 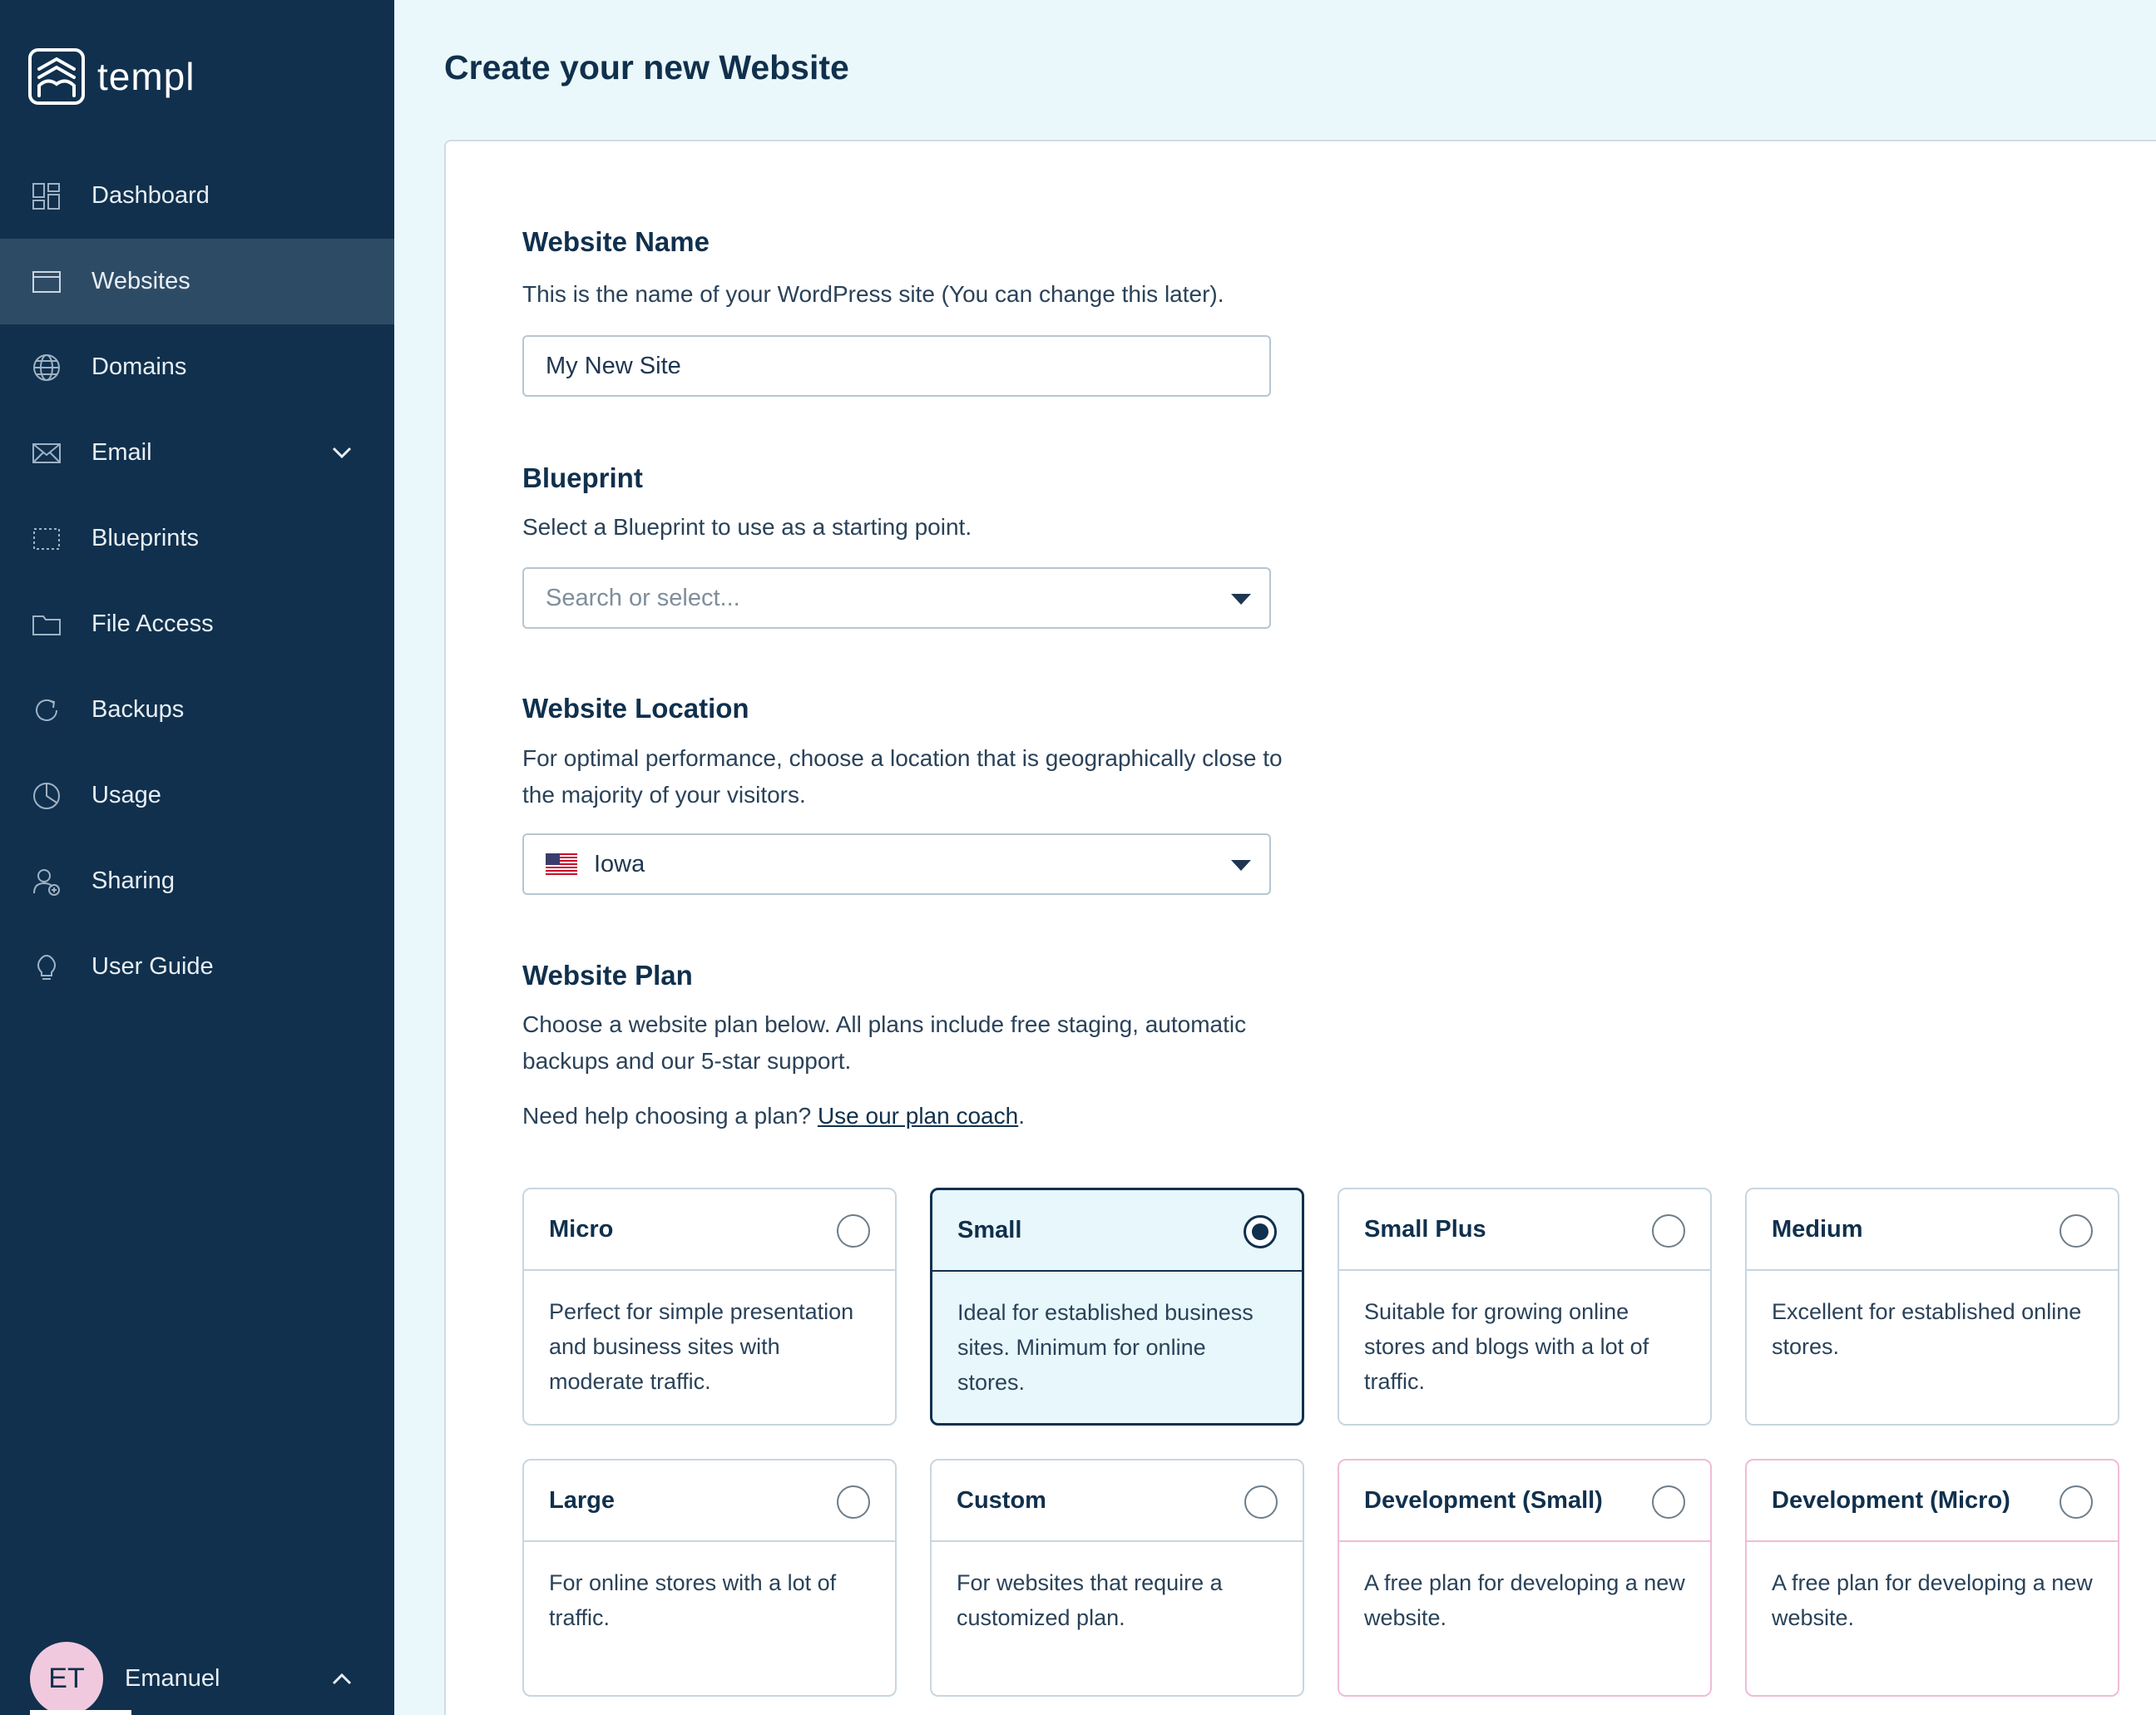 I want to click on plan-card-header: Development (Small), so click(x=1525, y=1501).